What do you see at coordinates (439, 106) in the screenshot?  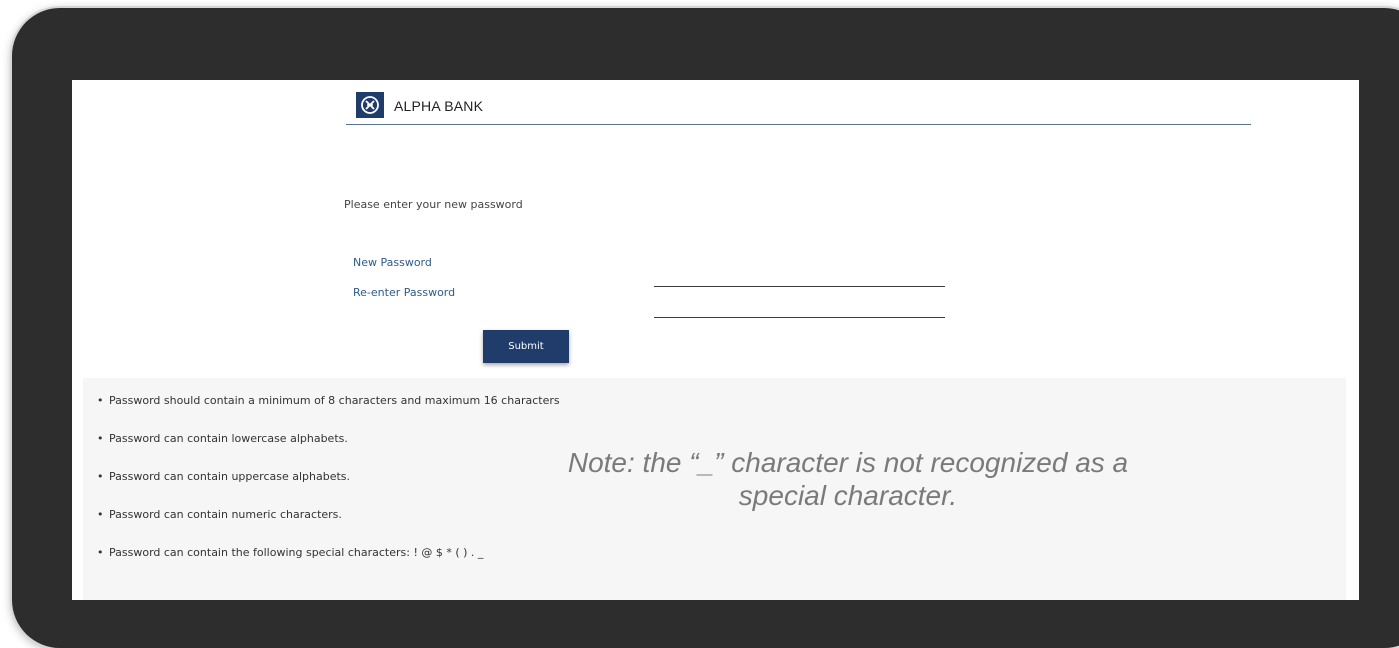 I see `brand-name: ALPHA BANK` at bounding box center [439, 106].